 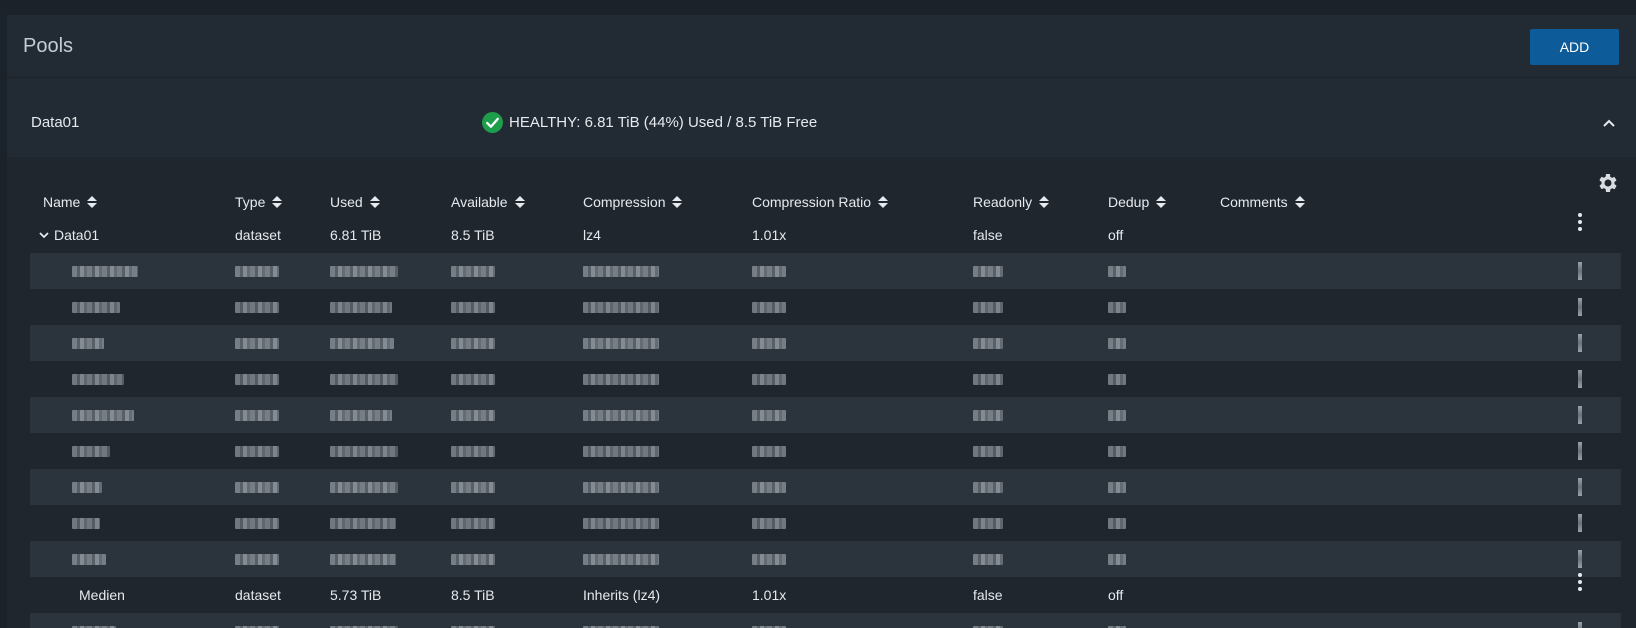 What do you see at coordinates (818, 7) in the screenshot?
I see `top-strip` at bounding box center [818, 7].